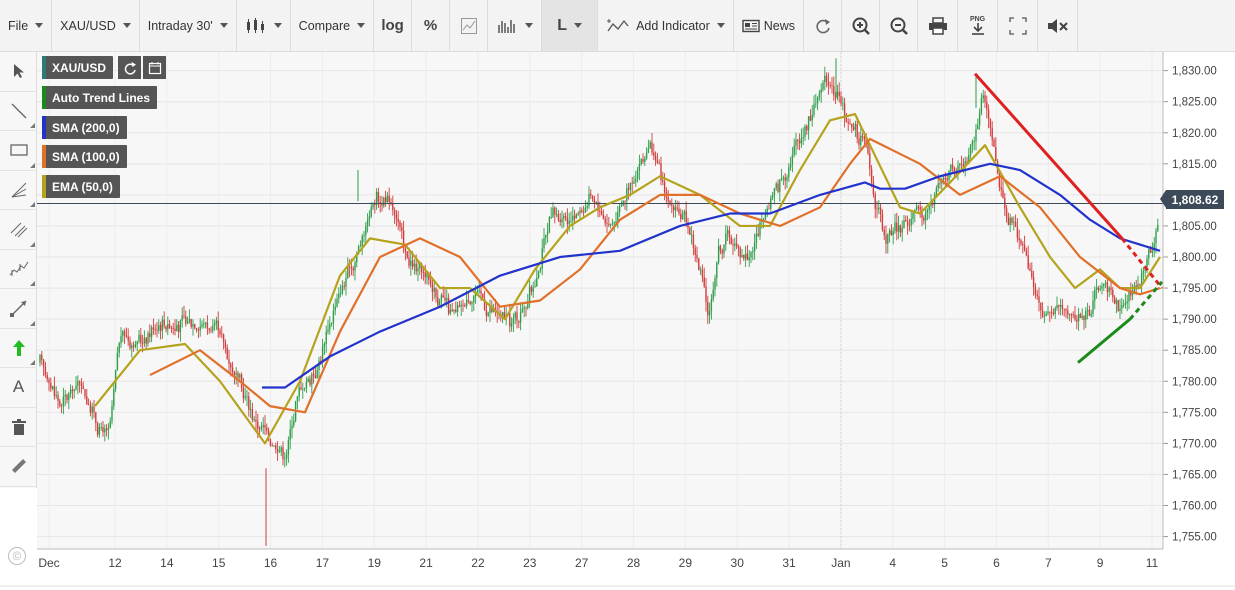 This screenshot has height=590, width=1235. I want to click on y-tick-label: 1,805.00, so click(1194, 227).